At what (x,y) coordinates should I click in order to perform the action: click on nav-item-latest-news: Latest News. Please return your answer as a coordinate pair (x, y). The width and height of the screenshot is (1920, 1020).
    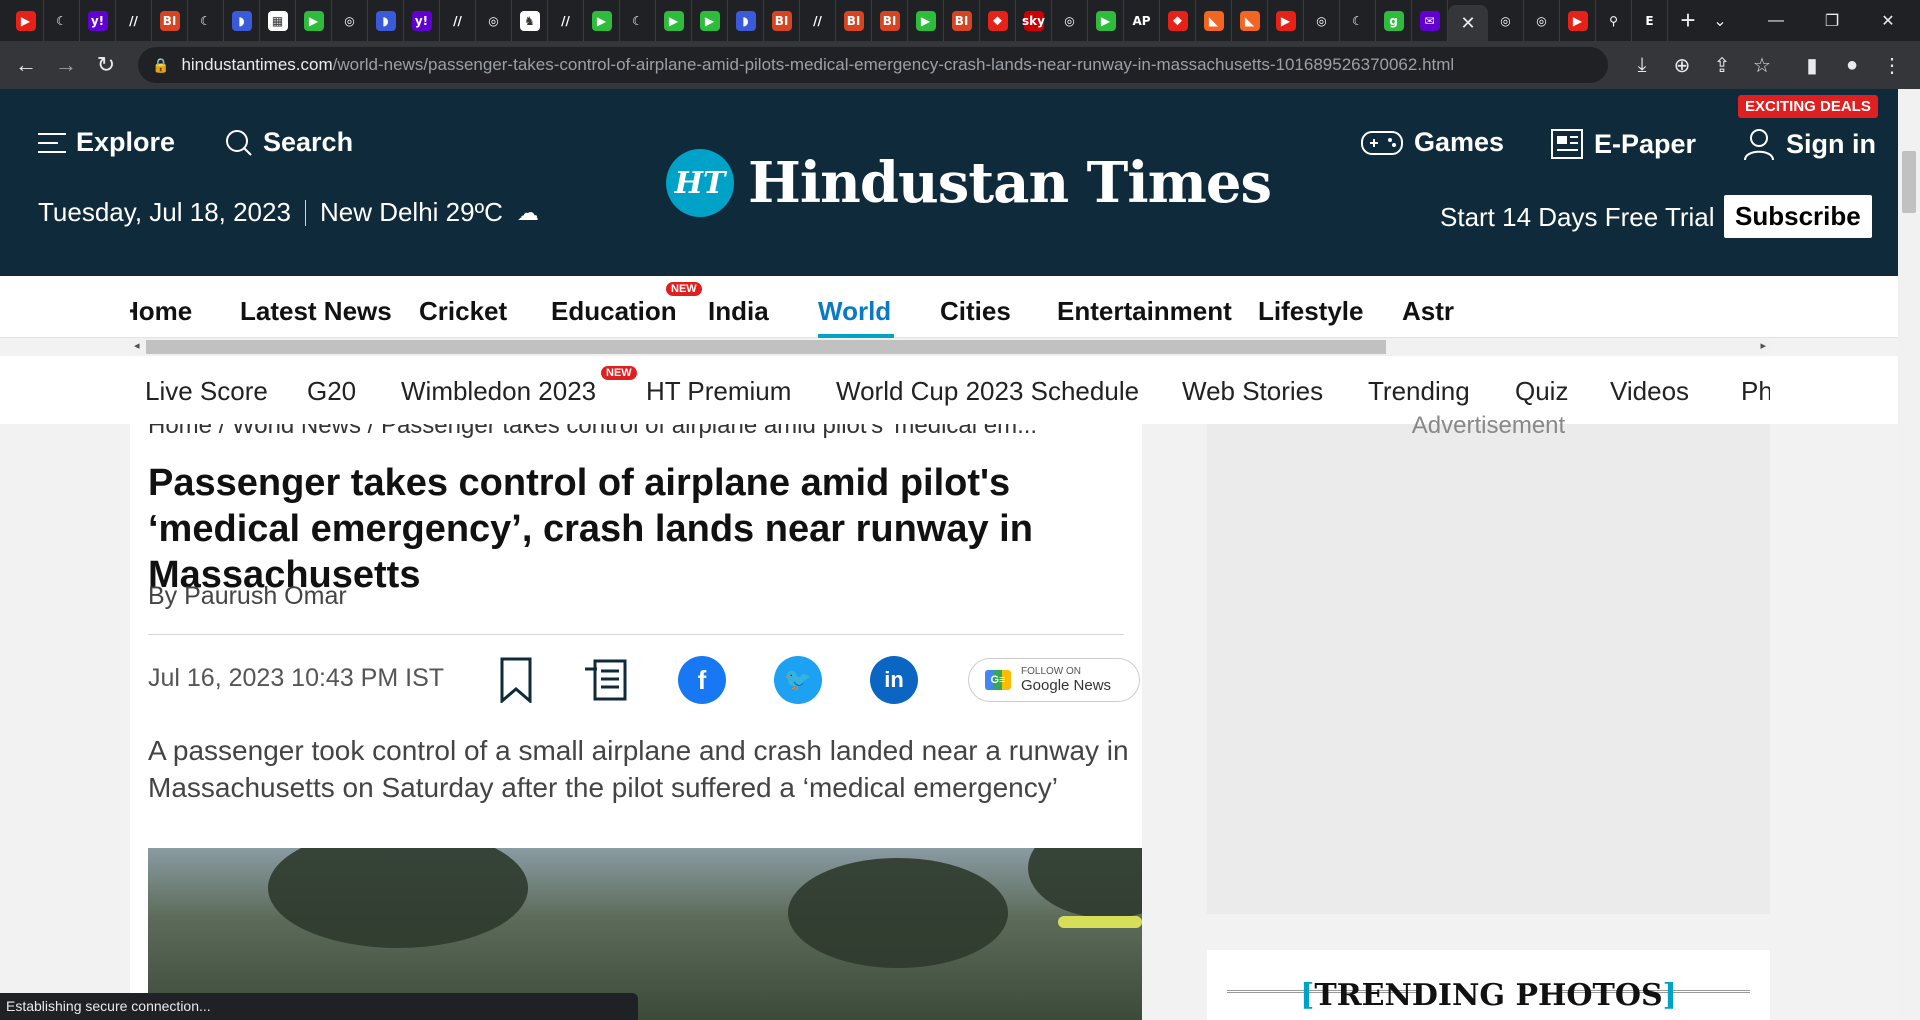
    Looking at the image, I should click on (316, 311).